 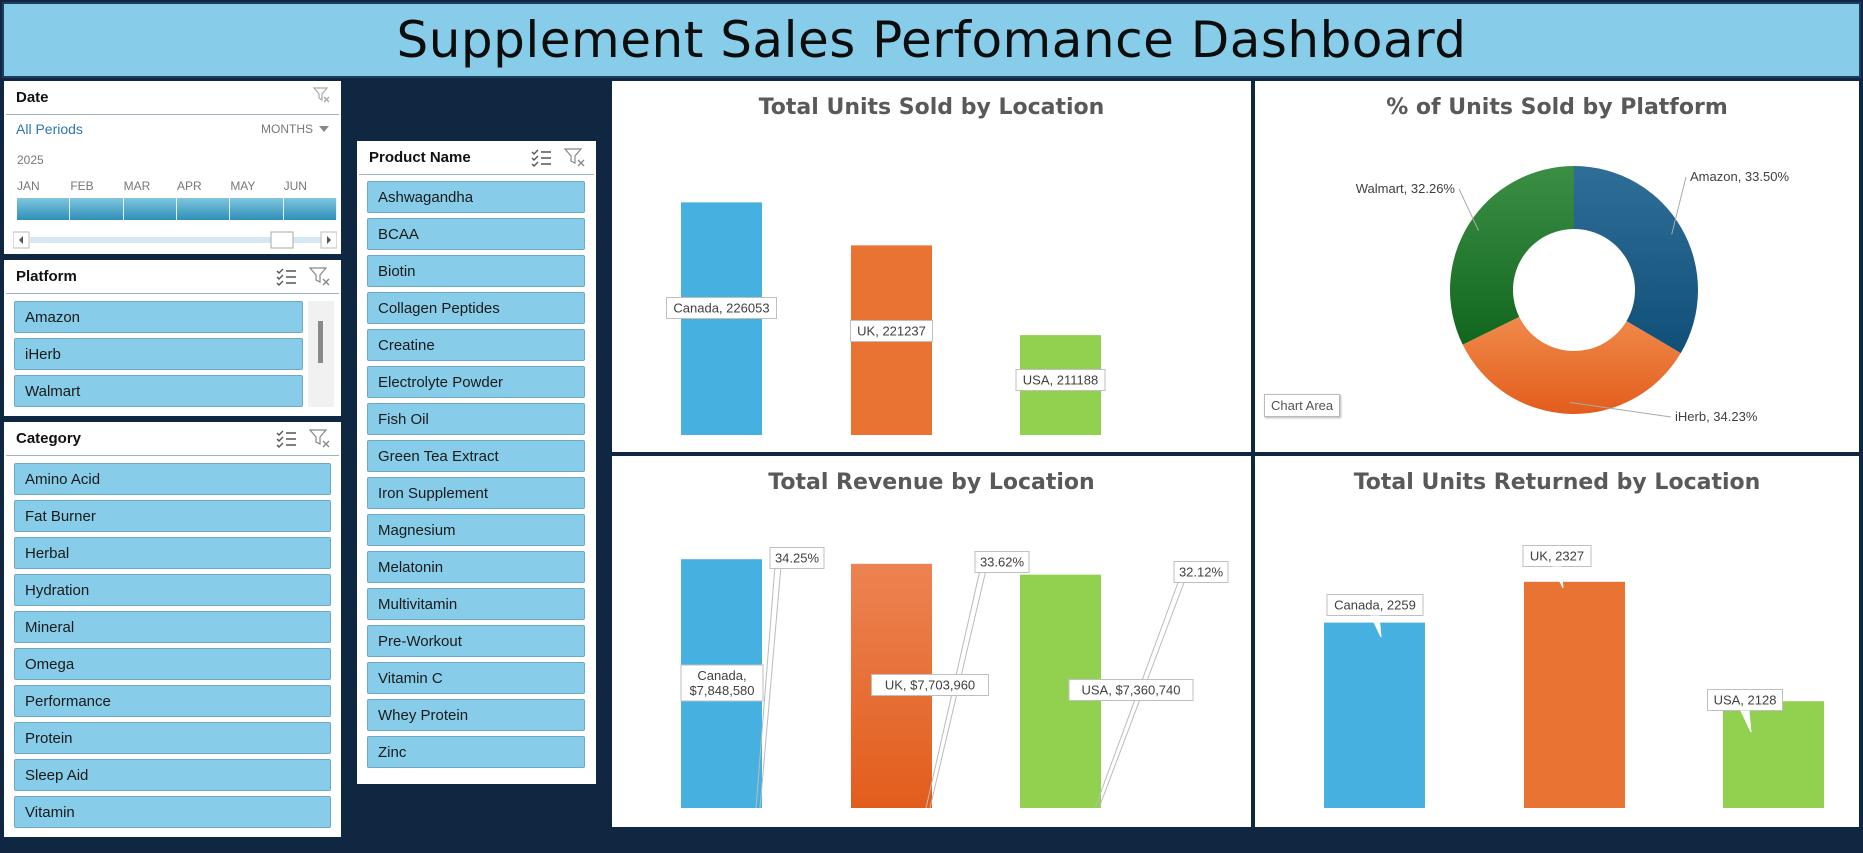 I want to click on product-item-label: Iron Supplement, so click(x=433, y=493).